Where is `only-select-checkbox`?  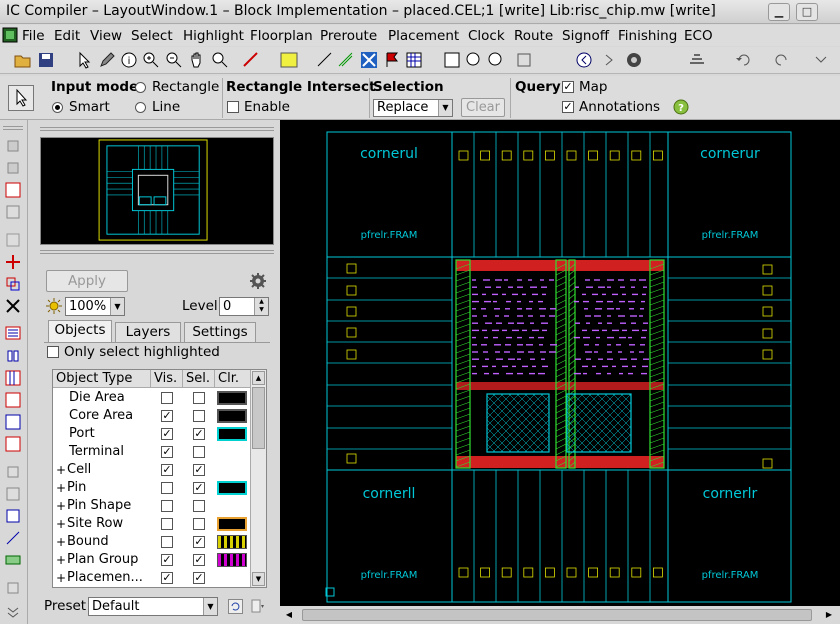
only-select-checkbox is located at coordinates (53, 352).